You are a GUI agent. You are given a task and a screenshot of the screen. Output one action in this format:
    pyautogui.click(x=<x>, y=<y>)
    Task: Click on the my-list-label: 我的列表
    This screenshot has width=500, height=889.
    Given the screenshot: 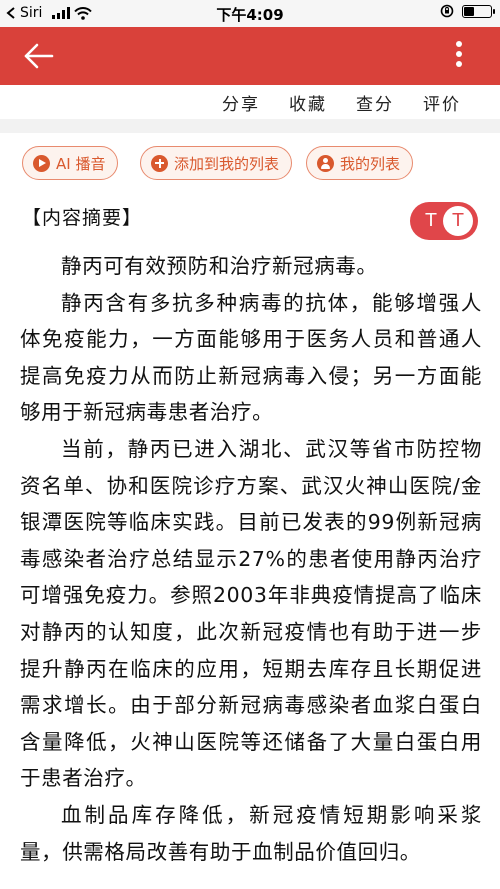 What is the action you would take?
    pyautogui.click(x=370, y=163)
    